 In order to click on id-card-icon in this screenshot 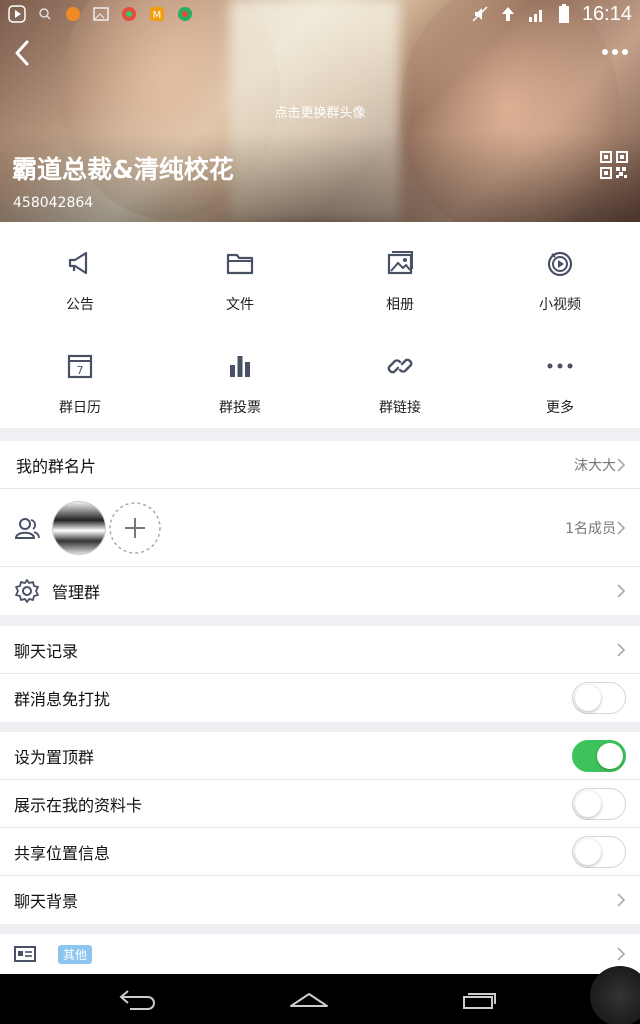, I will do `click(25, 954)`.